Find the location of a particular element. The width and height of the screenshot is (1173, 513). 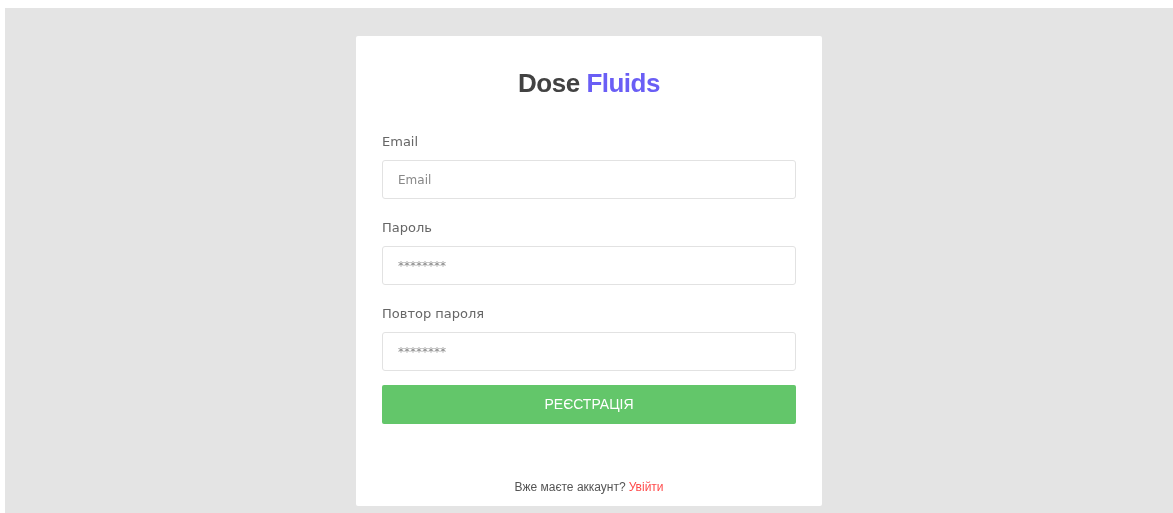

register-button: РЕЄСТРАЦІЯ is located at coordinates (589, 404).